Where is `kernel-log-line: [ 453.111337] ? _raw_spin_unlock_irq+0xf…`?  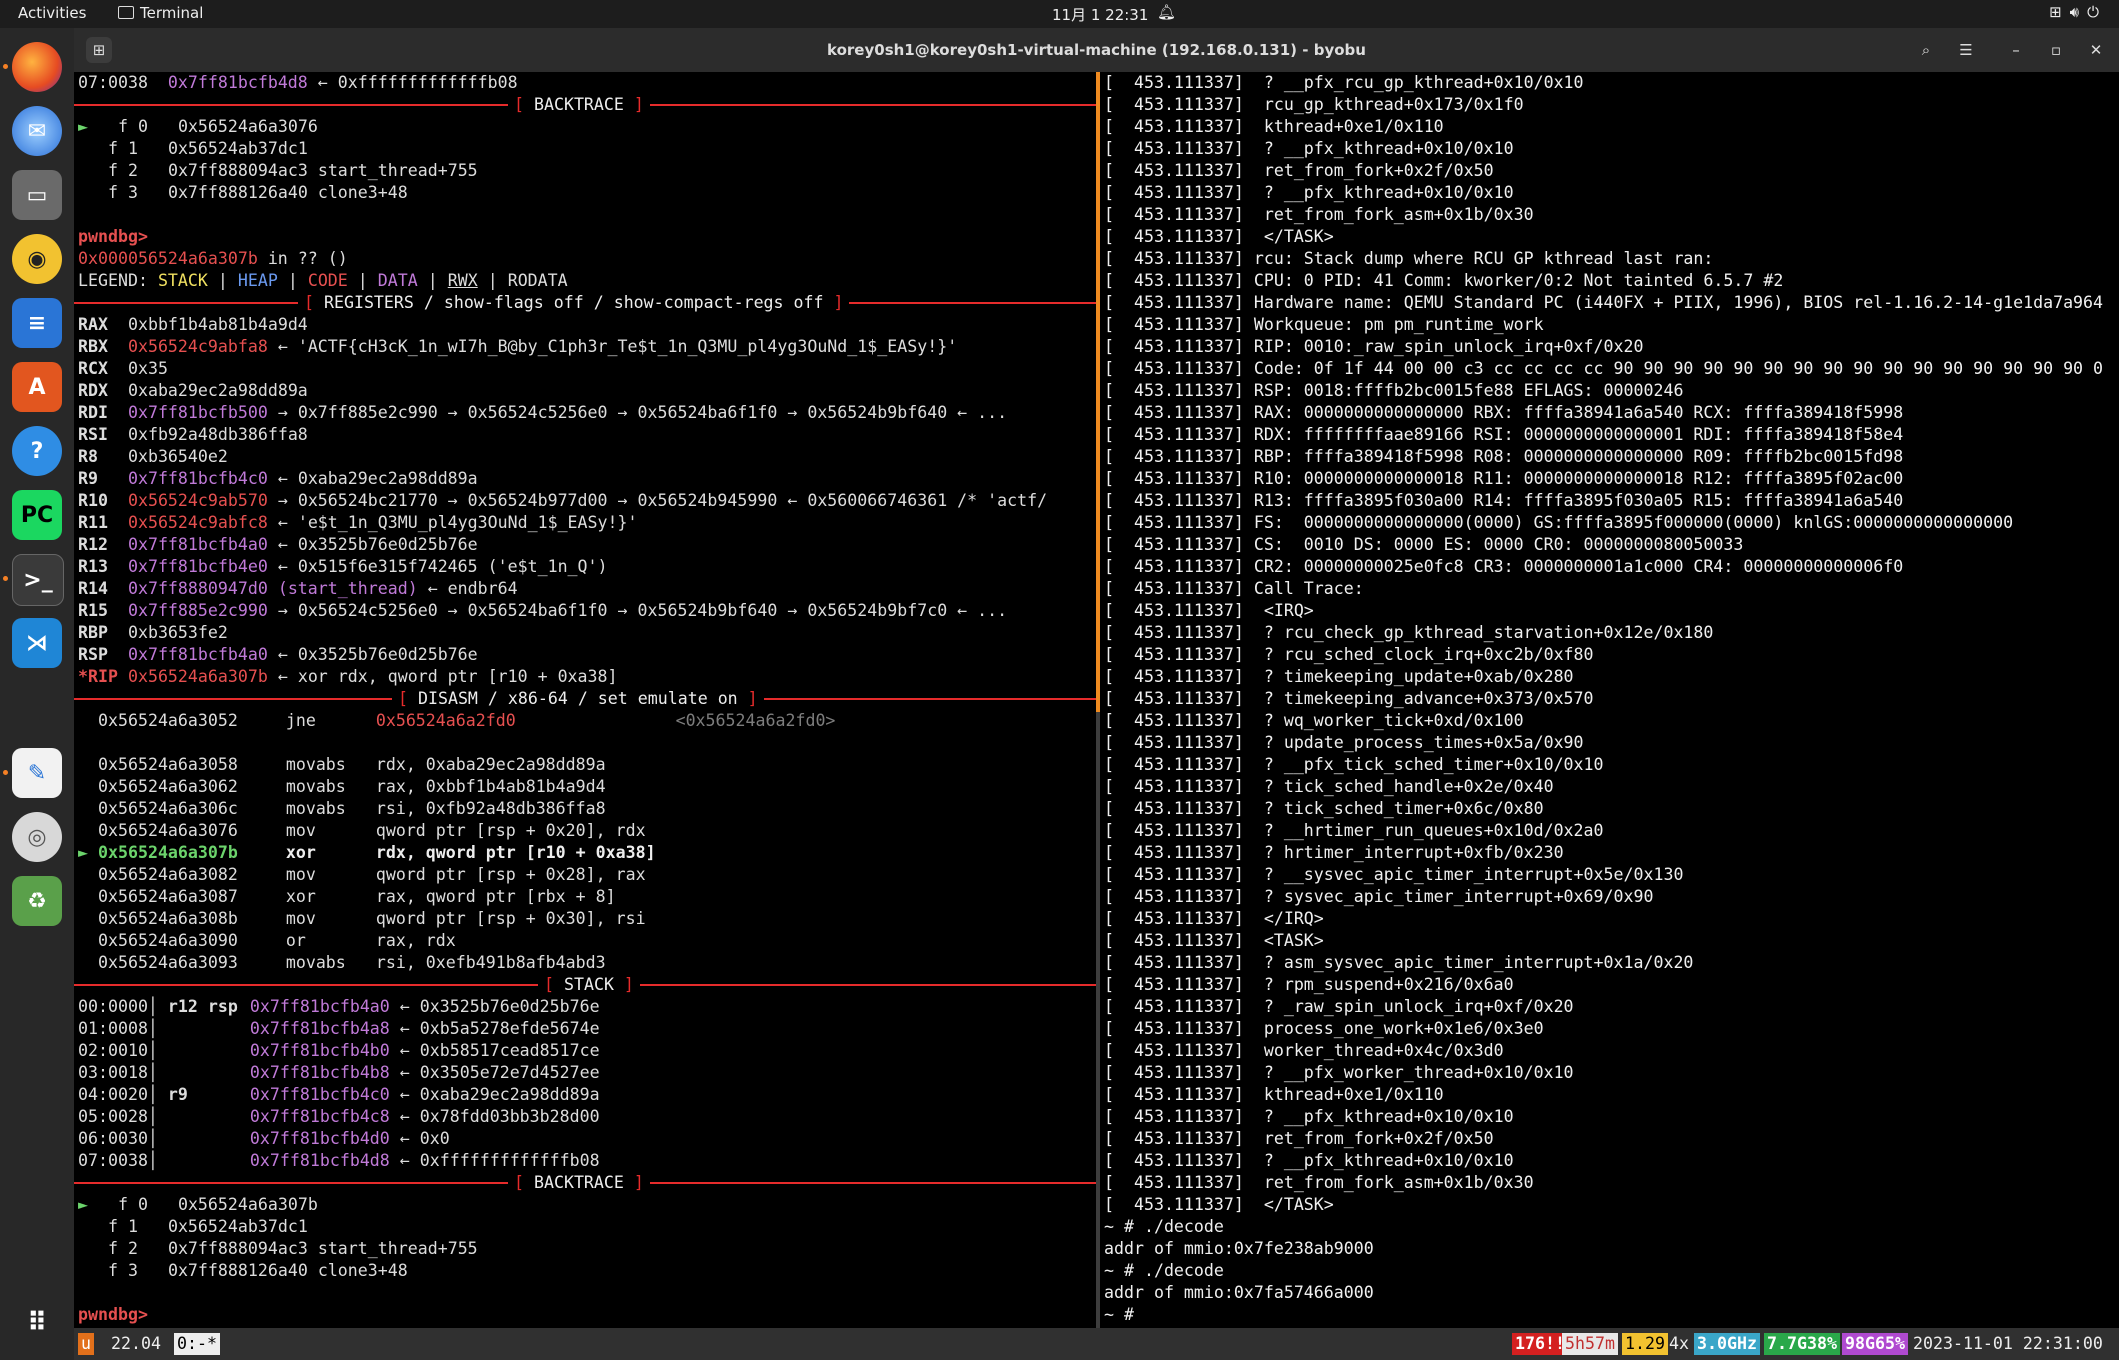
kernel-log-line: [ 453.111337] ? _raw_spin_unlock_irq+0xf… is located at coordinates (1339, 1006).